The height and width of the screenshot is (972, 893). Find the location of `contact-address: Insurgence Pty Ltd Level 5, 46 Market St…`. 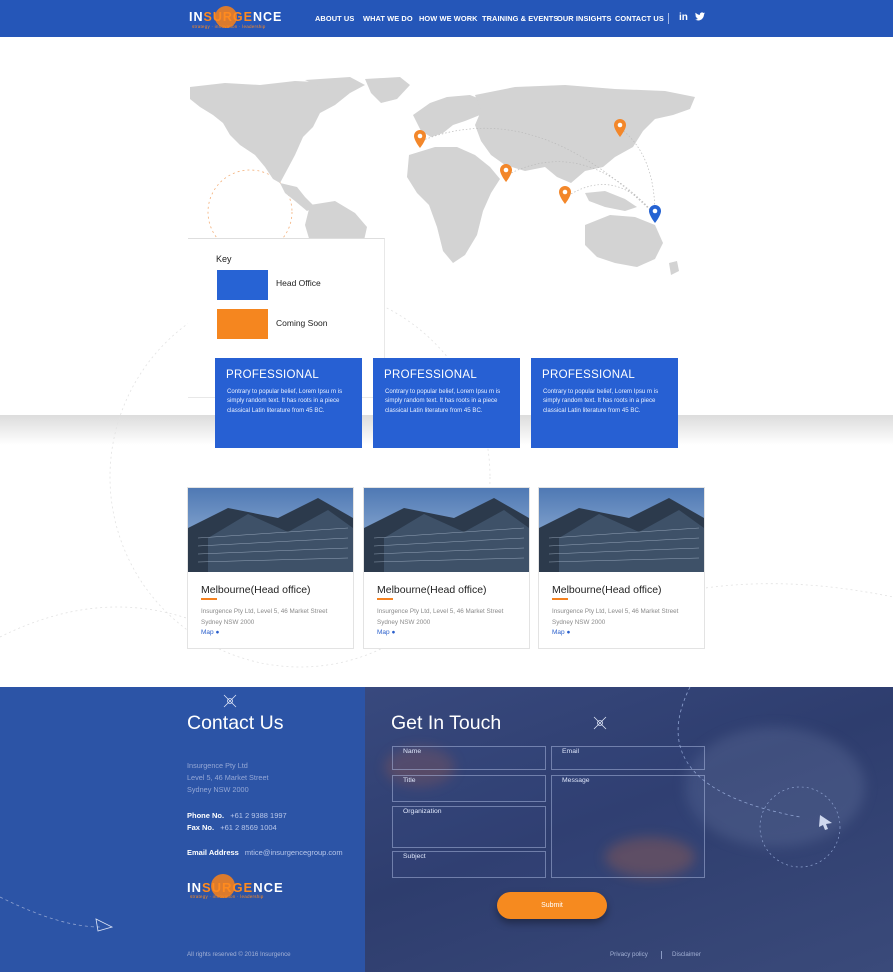

contact-address: Insurgence Pty Ltd Level 5, 46 Market St… is located at coordinates (228, 777).